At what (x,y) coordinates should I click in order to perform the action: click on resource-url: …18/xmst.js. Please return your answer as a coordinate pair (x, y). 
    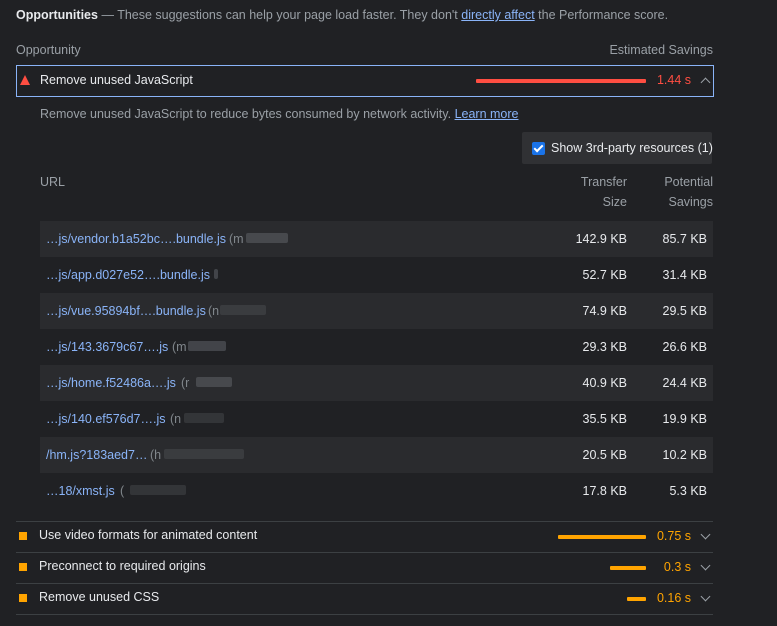
    Looking at the image, I should click on (80, 491).